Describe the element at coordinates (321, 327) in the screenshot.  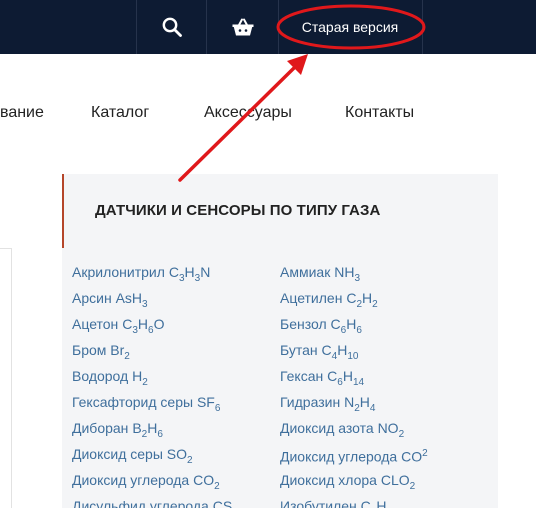
I see `gas-link: Бензол C6H6` at that location.